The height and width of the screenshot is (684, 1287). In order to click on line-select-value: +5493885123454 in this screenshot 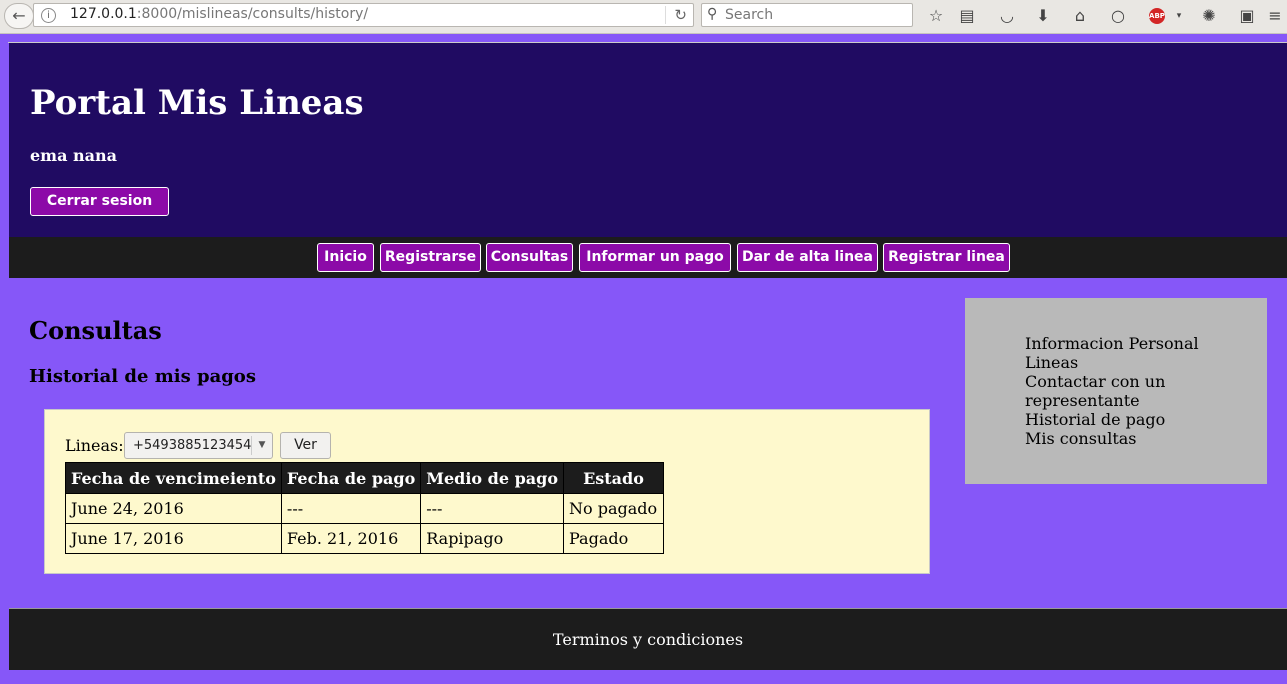, I will do `click(192, 445)`.